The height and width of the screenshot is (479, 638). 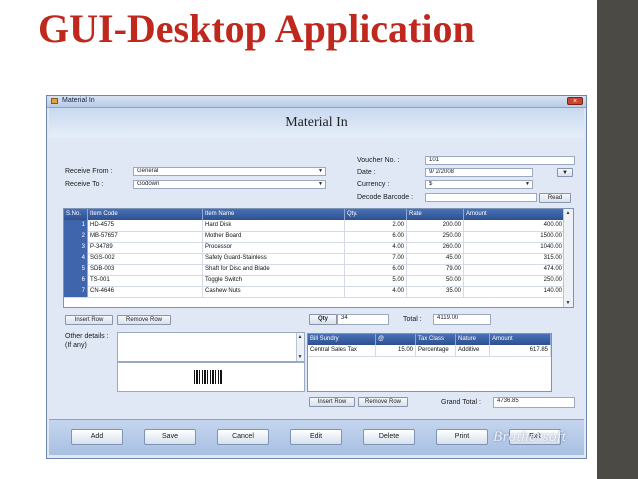 I want to click on date-input: 9/ 2/2008, so click(x=479, y=172).